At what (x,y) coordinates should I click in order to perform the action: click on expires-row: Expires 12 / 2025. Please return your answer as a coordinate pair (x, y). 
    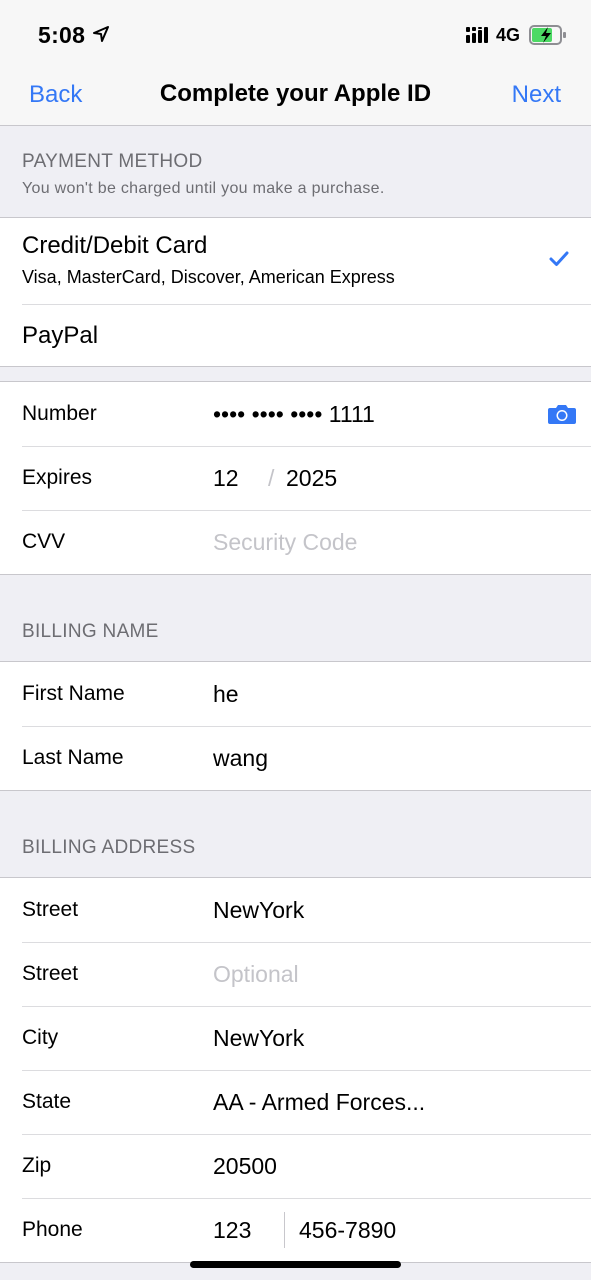
    Looking at the image, I should click on (295, 478).